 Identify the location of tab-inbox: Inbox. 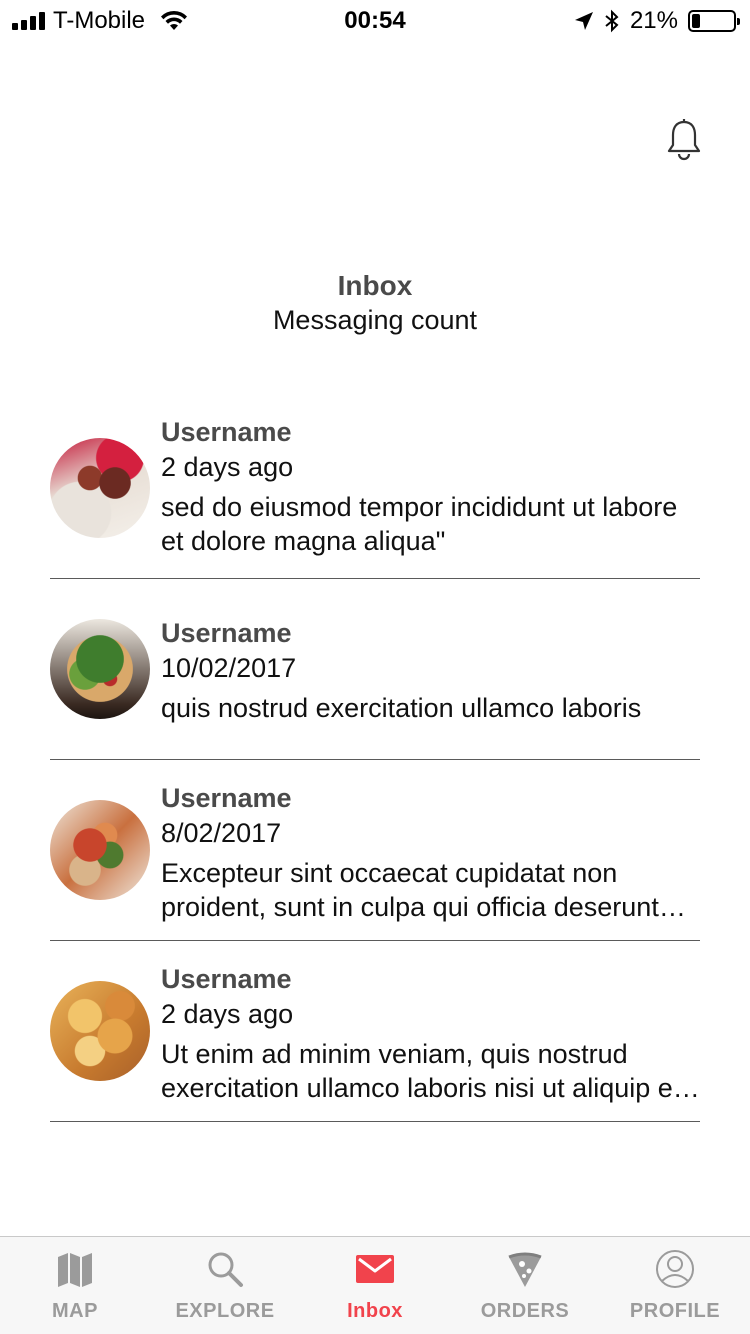
(375, 1285).